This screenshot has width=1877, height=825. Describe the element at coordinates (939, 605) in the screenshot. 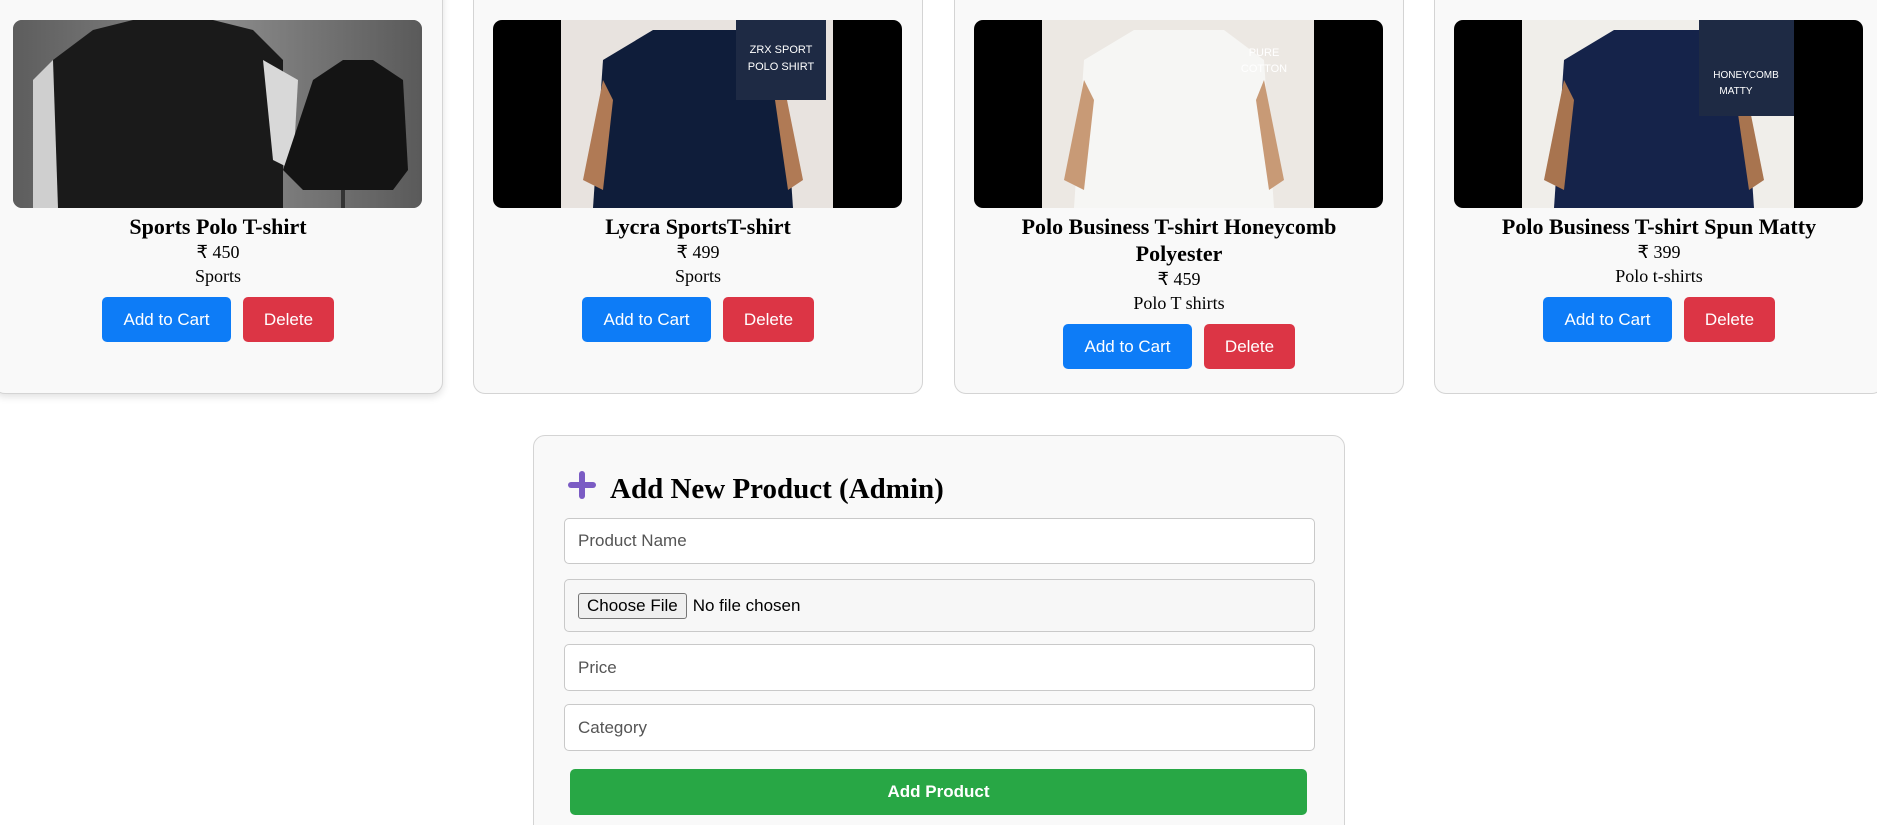

I see `file-input: Choose File No file chosen` at that location.